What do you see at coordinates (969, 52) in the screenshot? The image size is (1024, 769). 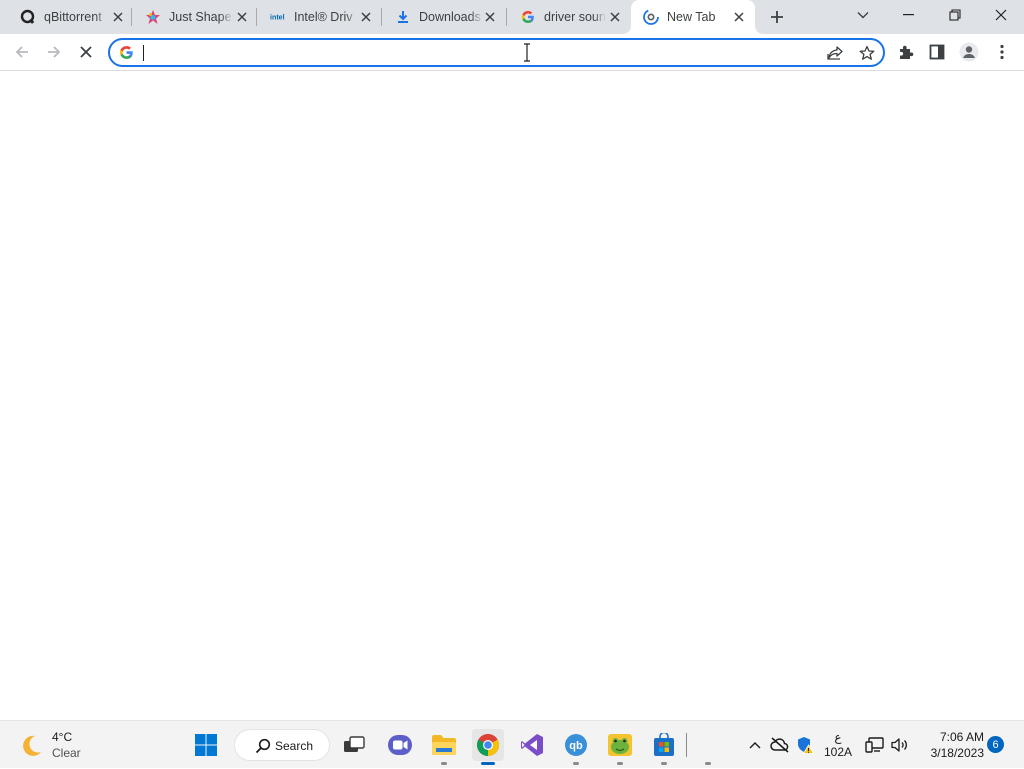 I see `profile-button` at bounding box center [969, 52].